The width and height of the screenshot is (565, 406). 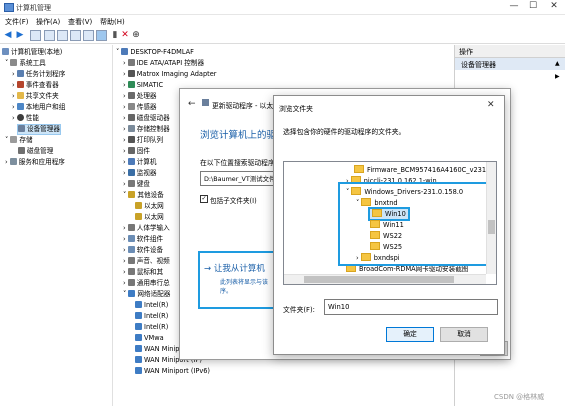 I want to click on update-driver-icon, so click(x=101, y=35).